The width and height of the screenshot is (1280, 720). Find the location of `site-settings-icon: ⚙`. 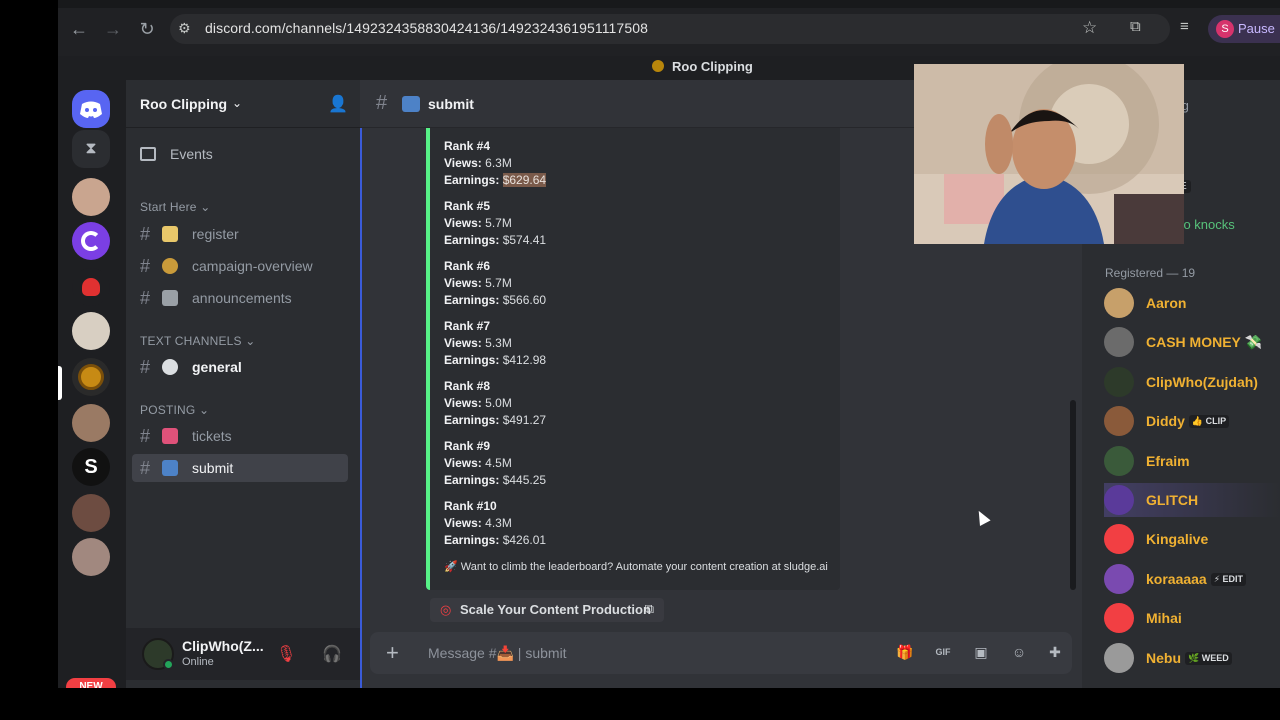

site-settings-icon: ⚙ is located at coordinates (184, 28).